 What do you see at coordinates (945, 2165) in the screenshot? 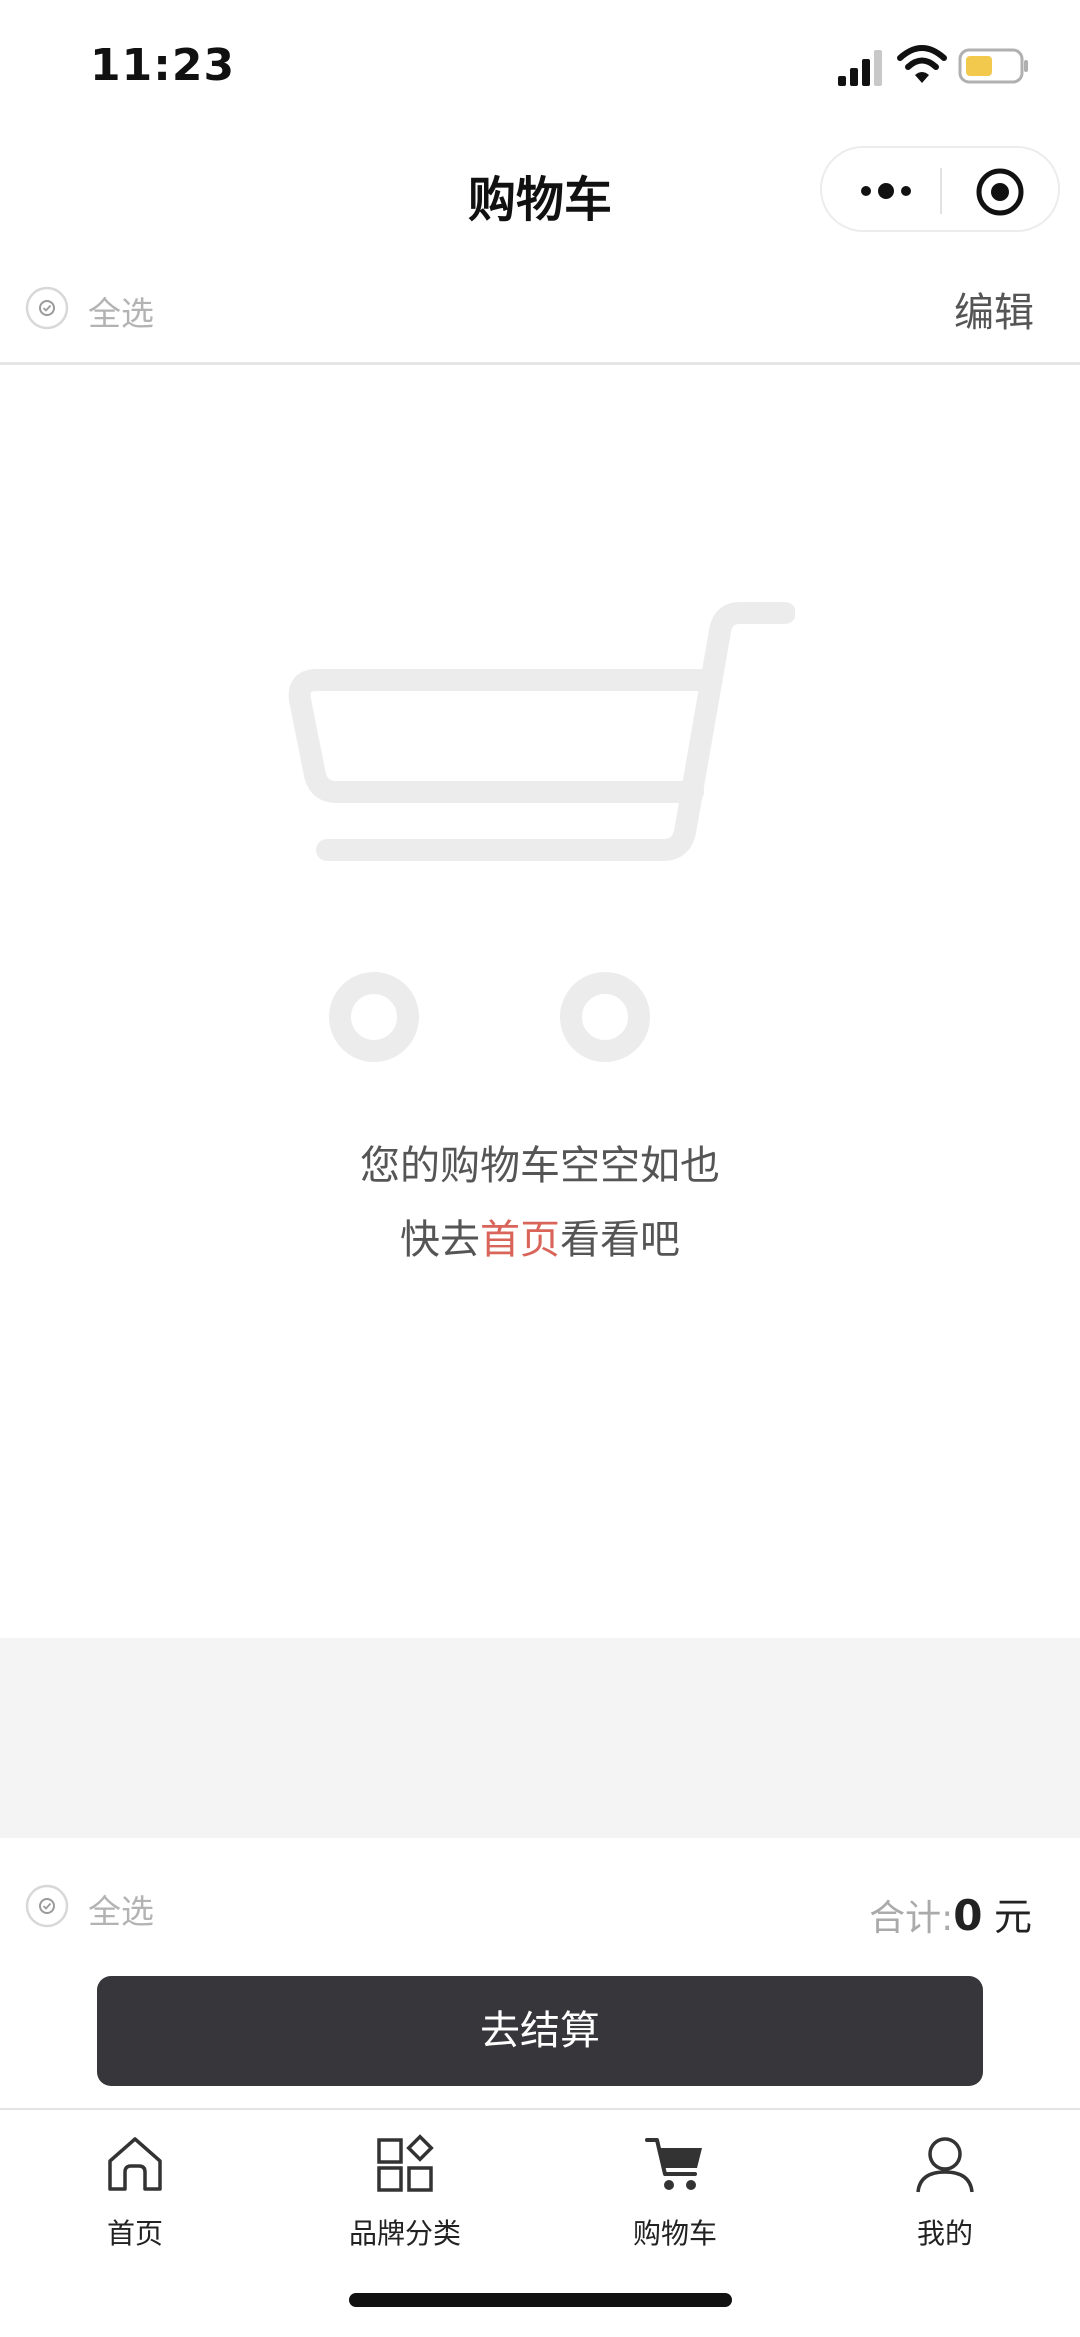
I see `user-icon` at bounding box center [945, 2165].